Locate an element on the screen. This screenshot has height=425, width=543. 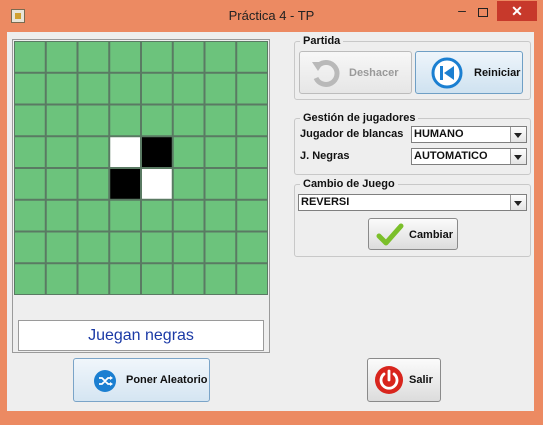
juego-value: REVERSI is located at coordinates (325, 202).